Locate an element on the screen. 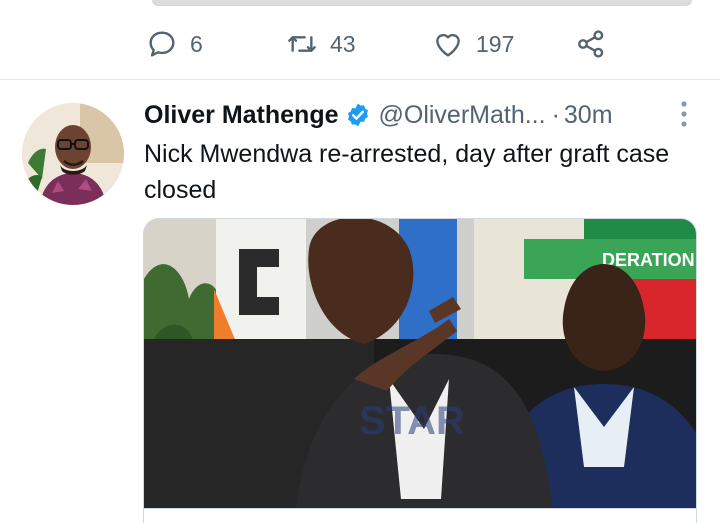 The height and width of the screenshot is (523, 720). share-icon is located at coordinates (591, 44).